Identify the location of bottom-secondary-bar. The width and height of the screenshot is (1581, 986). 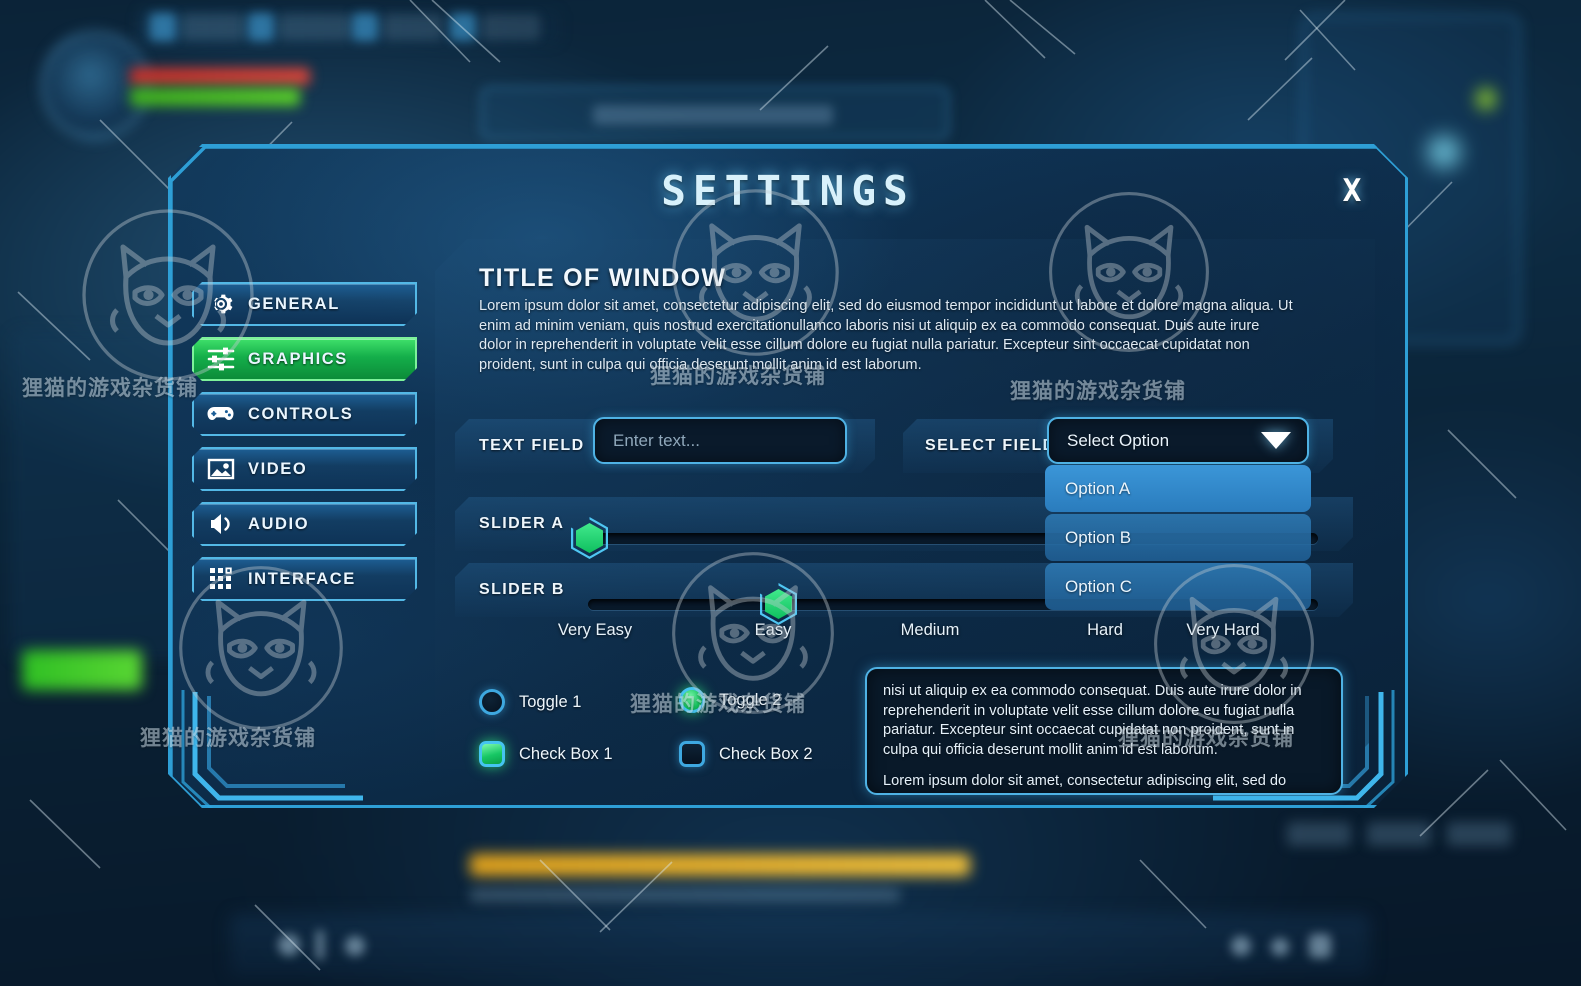
(685, 895).